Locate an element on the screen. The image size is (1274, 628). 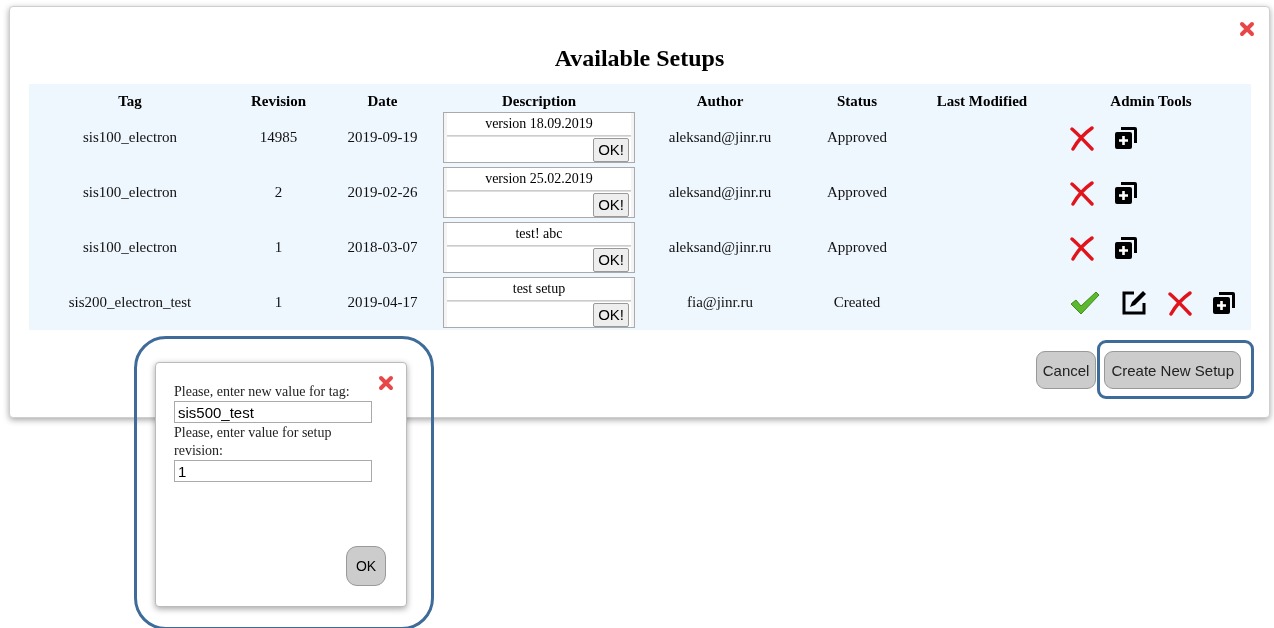
description-field: version 25.02.2019 is located at coordinates (539, 179).